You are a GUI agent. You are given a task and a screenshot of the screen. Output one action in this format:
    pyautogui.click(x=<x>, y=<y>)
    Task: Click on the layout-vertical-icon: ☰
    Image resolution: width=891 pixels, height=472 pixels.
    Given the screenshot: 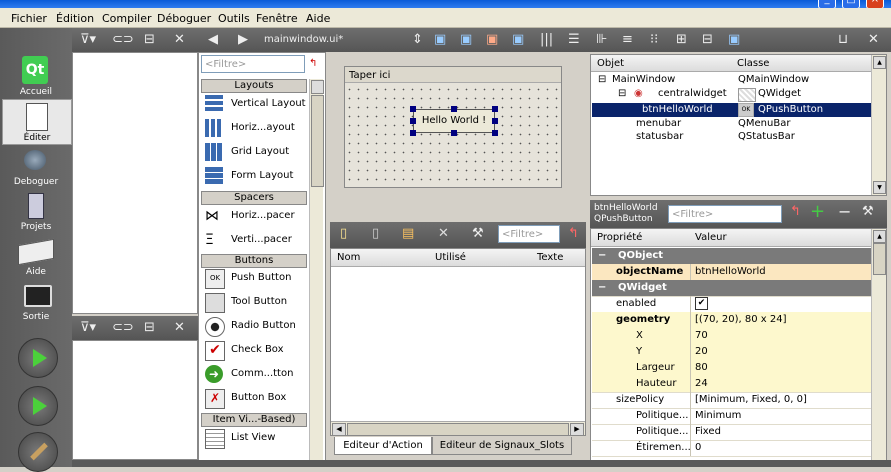 What is the action you would take?
    pyautogui.click(x=574, y=39)
    